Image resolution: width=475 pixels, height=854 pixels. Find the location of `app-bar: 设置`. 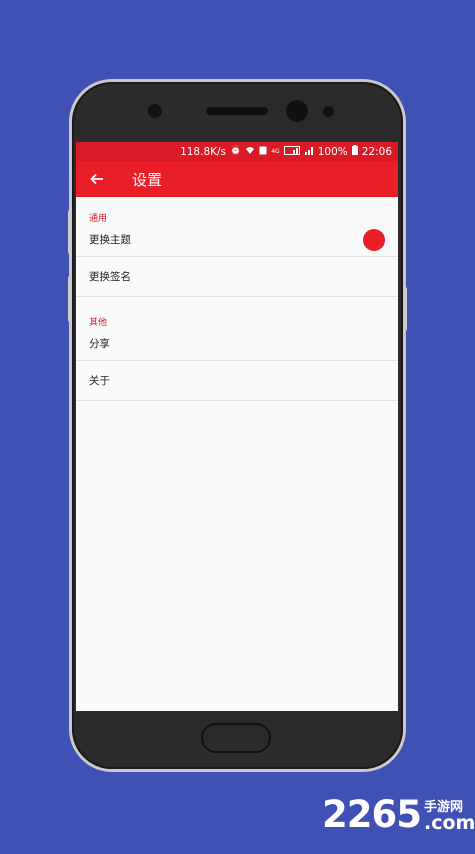

app-bar: 设置 is located at coordinates (237, 179).